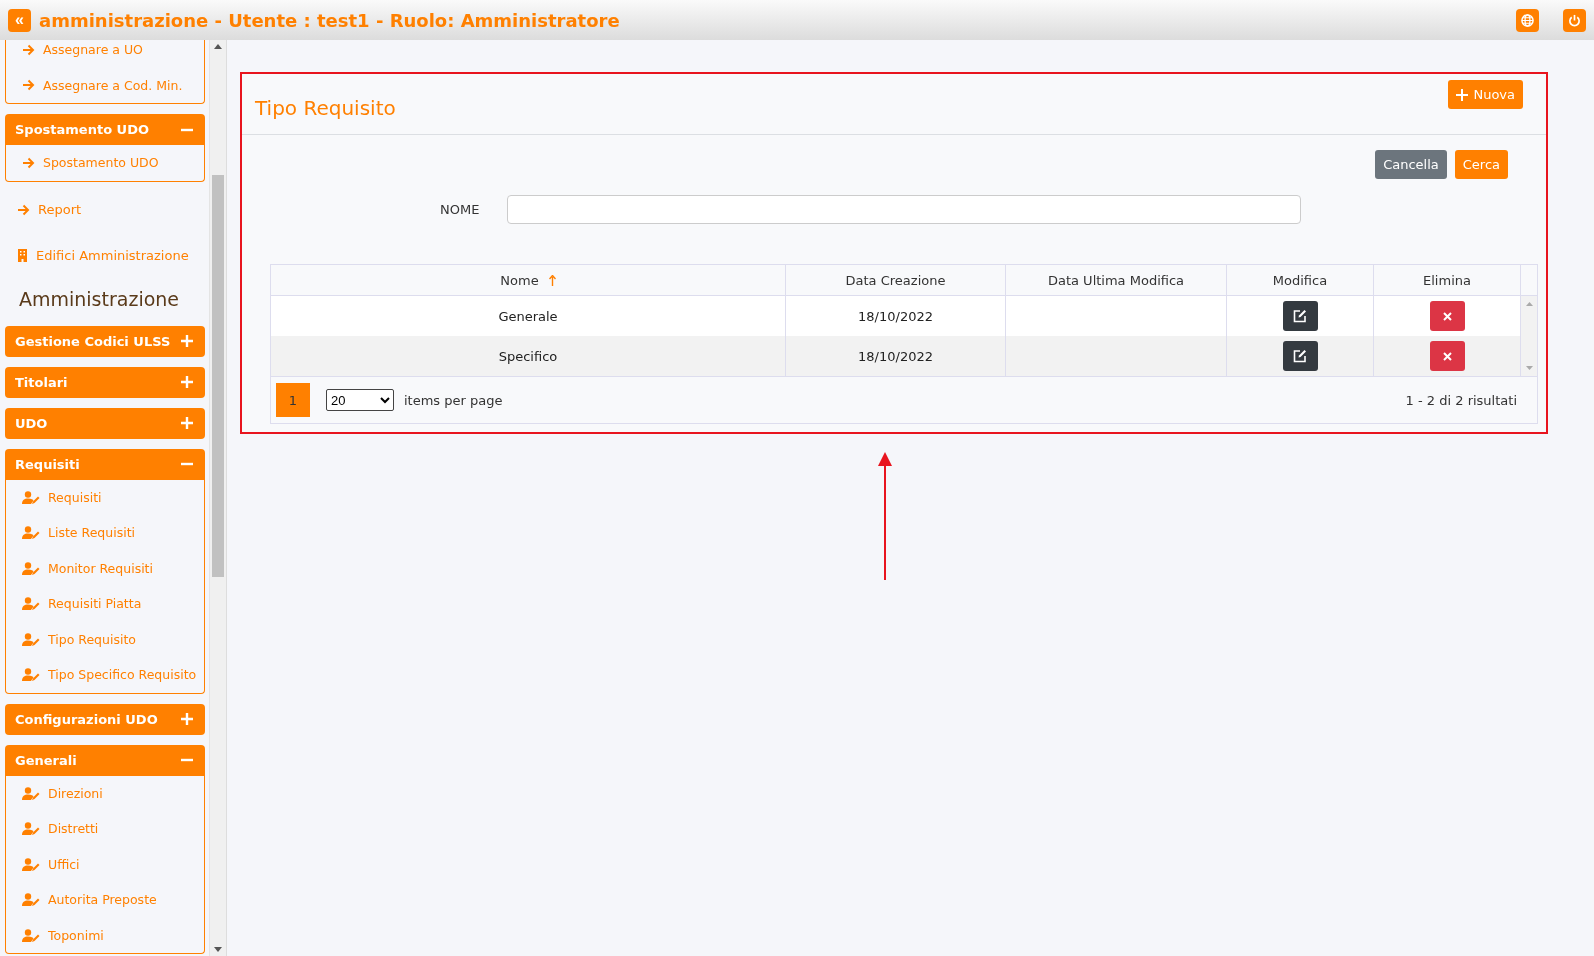 This screenshot has height=956, width=1594. What do you see at coordinates (1485, 94) in the screenshot?
I see `new-button: Nuova` at bounding box center [1485, 94].